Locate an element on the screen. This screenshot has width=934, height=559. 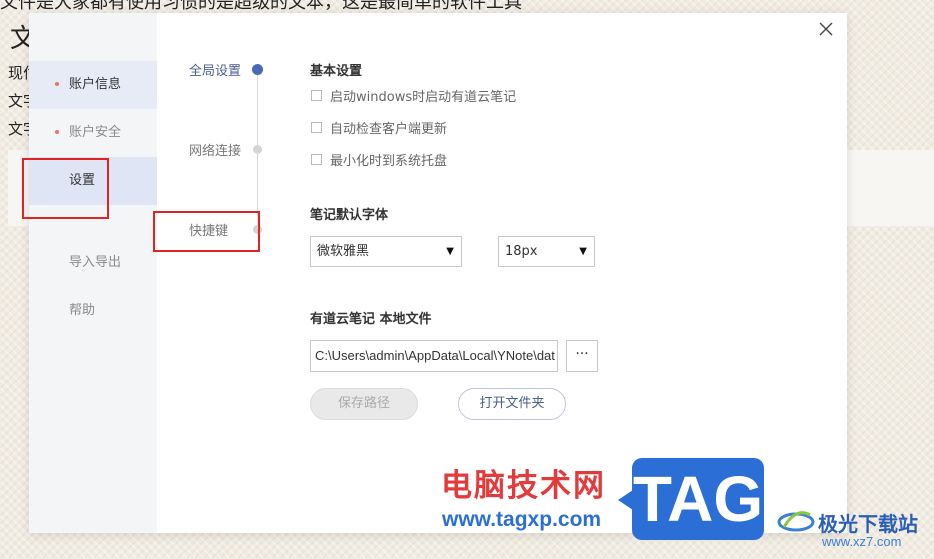
save-path-button: 保存路径 is located at coordinates (364, 404).